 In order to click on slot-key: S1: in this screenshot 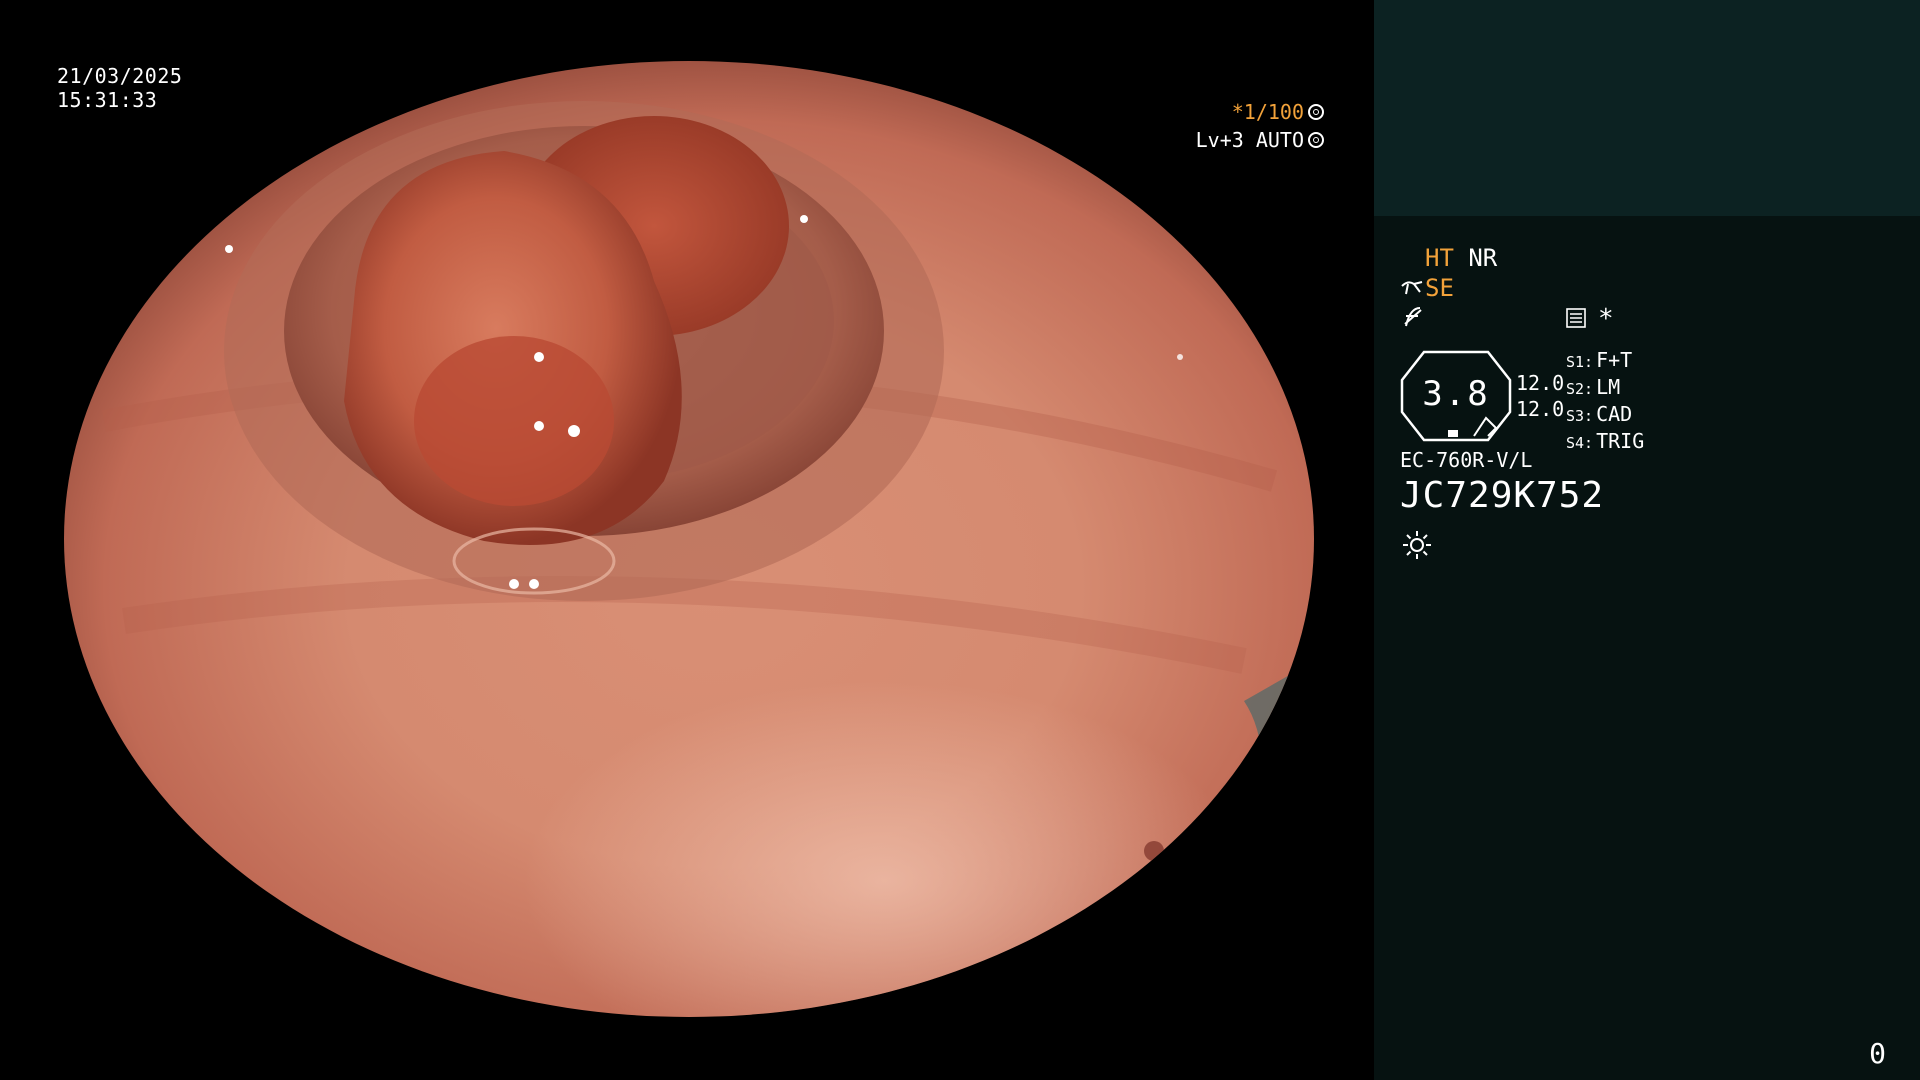, I will do `click(1580, 362)`.